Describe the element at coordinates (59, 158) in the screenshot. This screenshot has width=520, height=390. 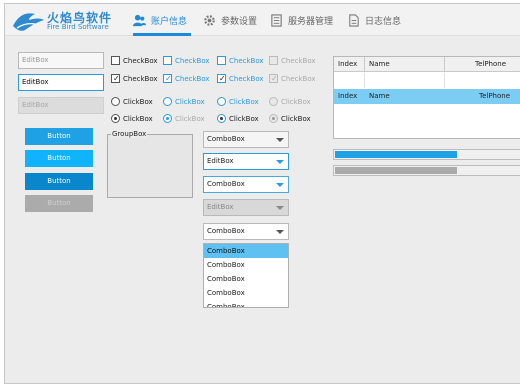
I see `button-hover: Button` at that location.